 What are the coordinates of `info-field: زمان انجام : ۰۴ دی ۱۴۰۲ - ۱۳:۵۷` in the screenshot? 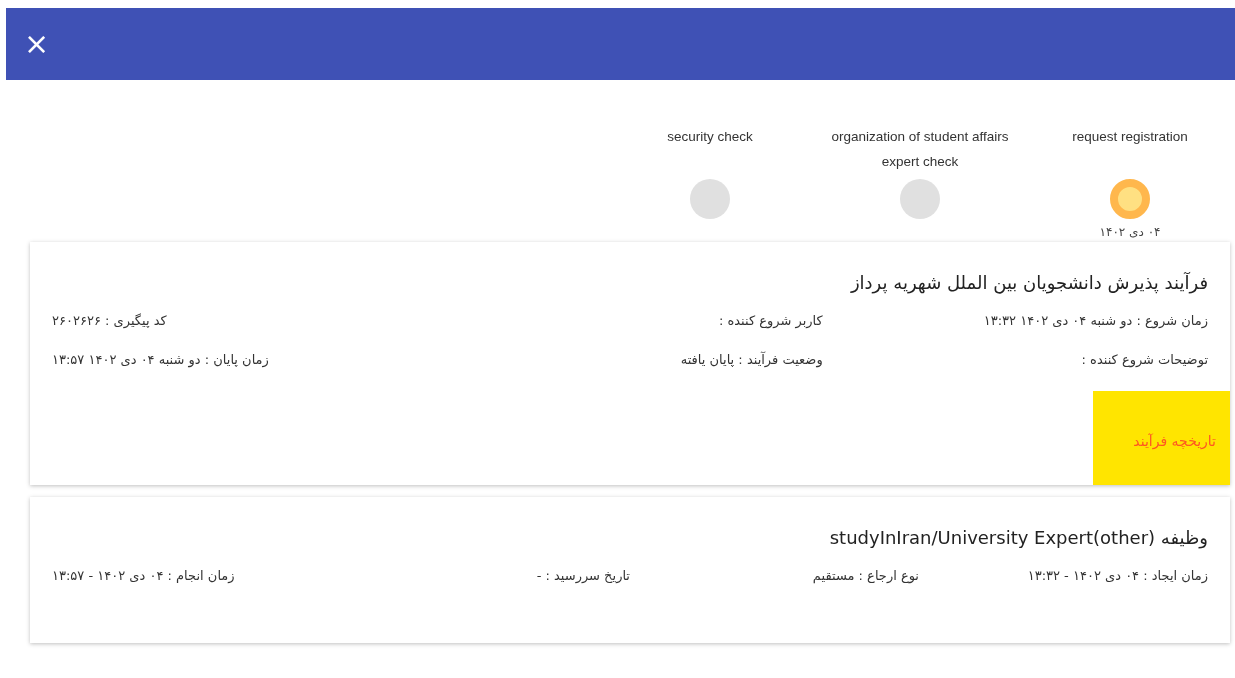 It's located at (196, 575).